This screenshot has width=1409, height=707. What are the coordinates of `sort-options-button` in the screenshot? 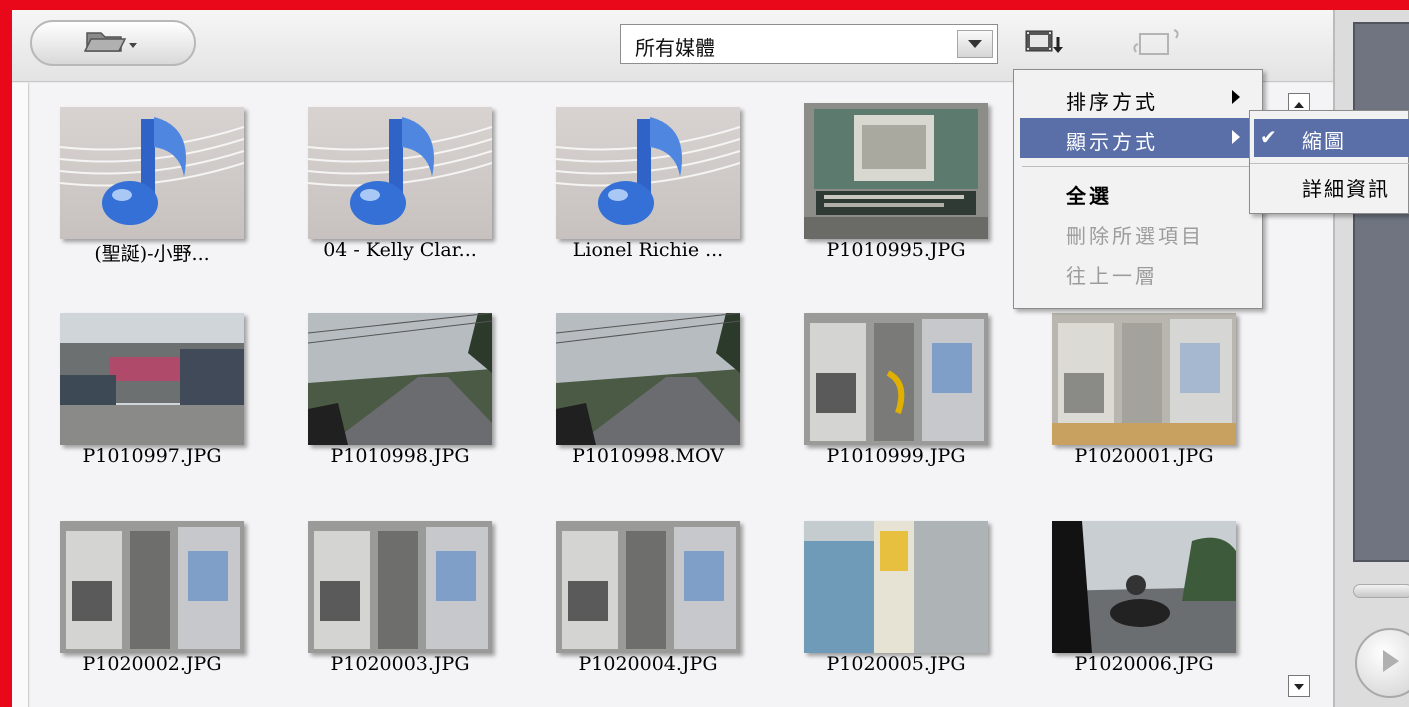 It's located at (1044, 44).